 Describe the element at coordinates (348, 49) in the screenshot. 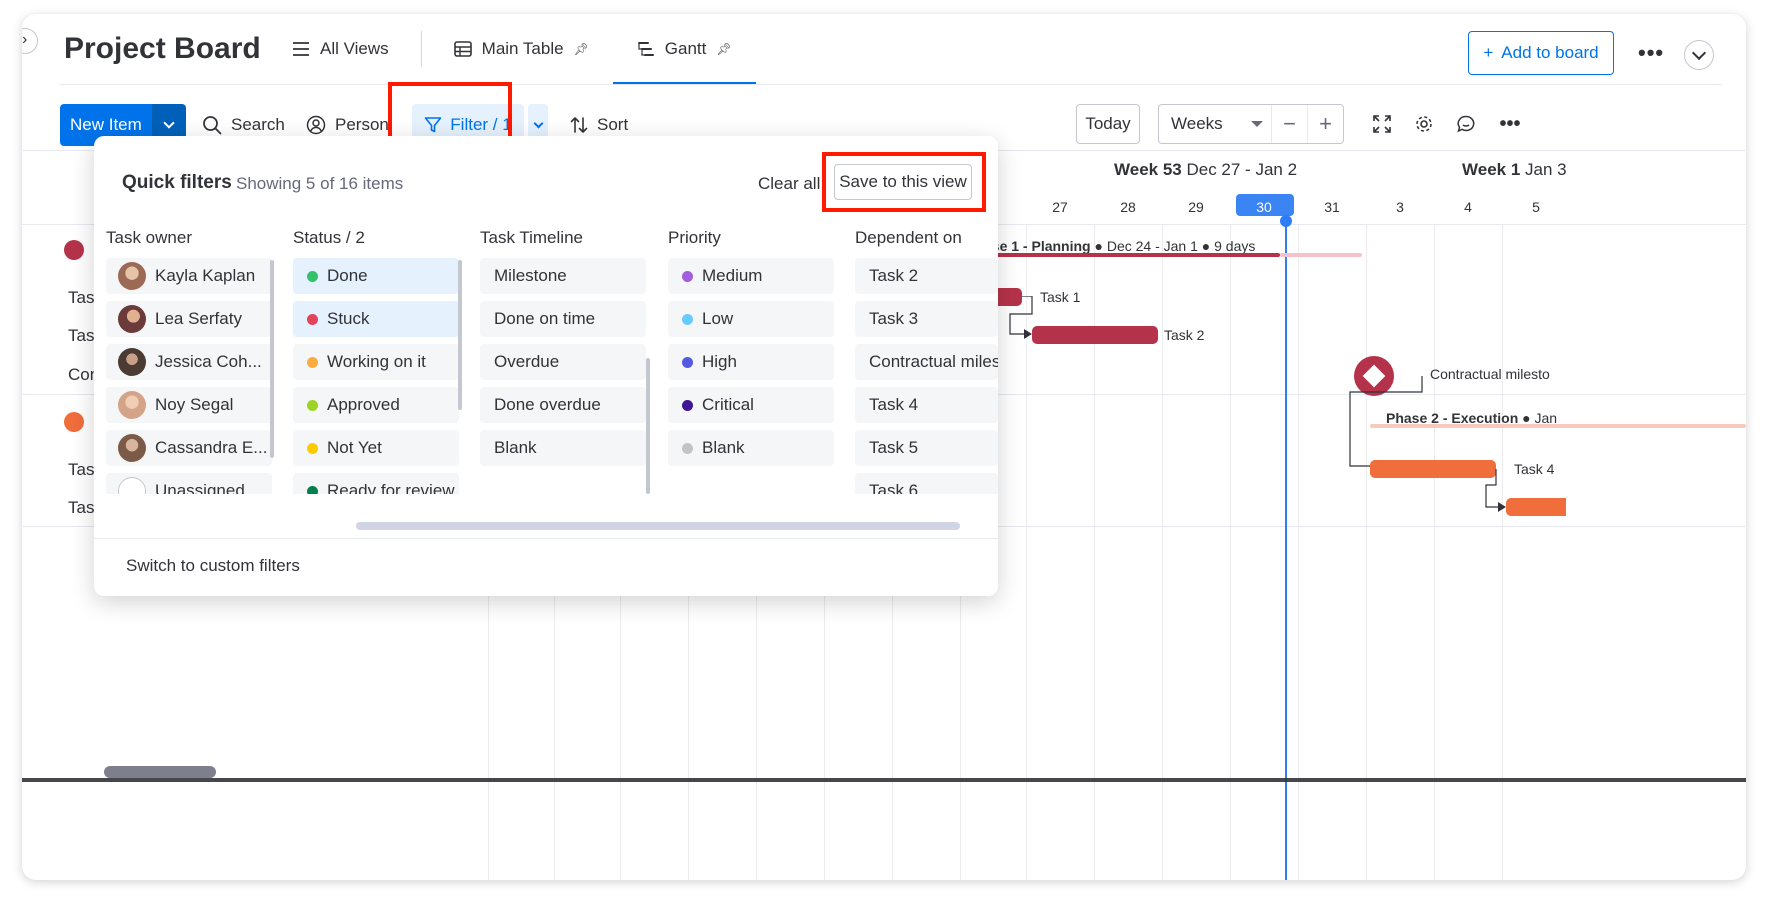

I see `tab-all-views: All Views` at that location.